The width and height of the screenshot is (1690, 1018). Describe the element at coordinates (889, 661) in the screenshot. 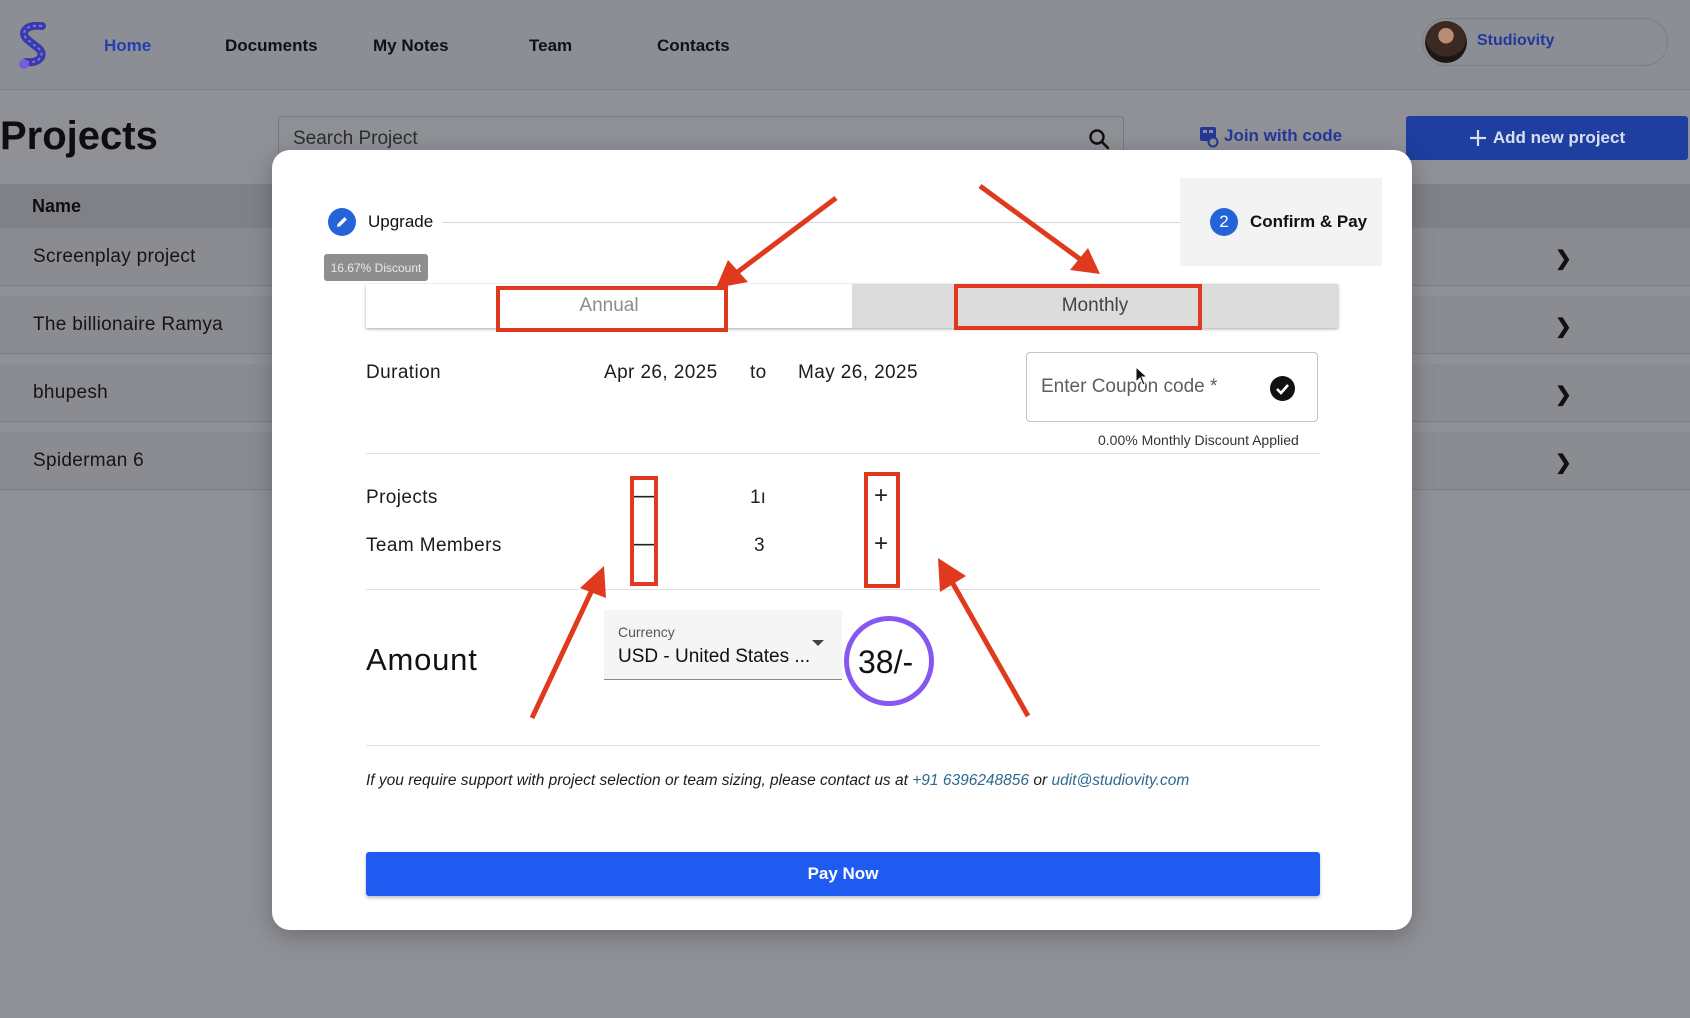

I see `amount-highlight-circle` at that location.